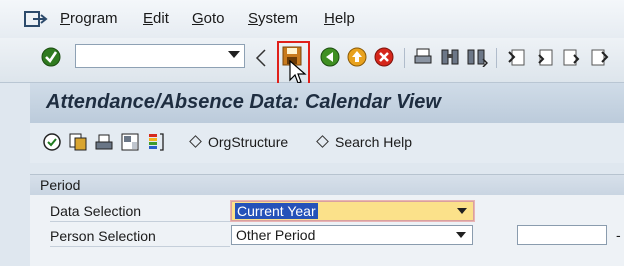 Image resolution: width=624 pixels, height=266 pixels. I want to click on previous-page-icon, so click(544, 57).